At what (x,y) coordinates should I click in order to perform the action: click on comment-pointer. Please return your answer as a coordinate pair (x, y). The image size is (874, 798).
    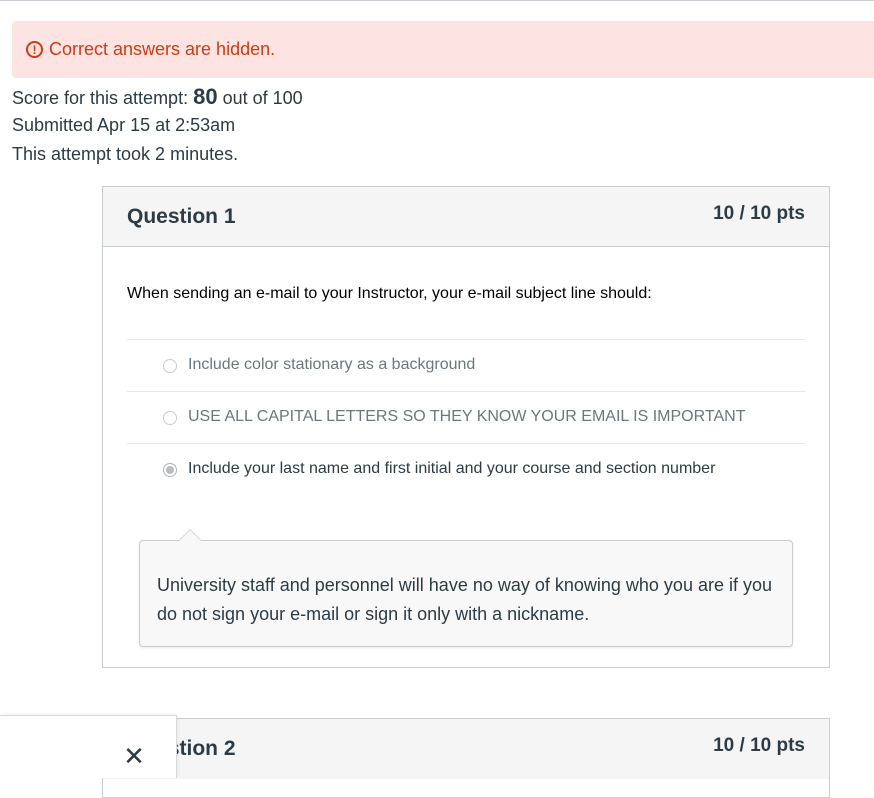
    Looking at the image, I should click on (190, 535).